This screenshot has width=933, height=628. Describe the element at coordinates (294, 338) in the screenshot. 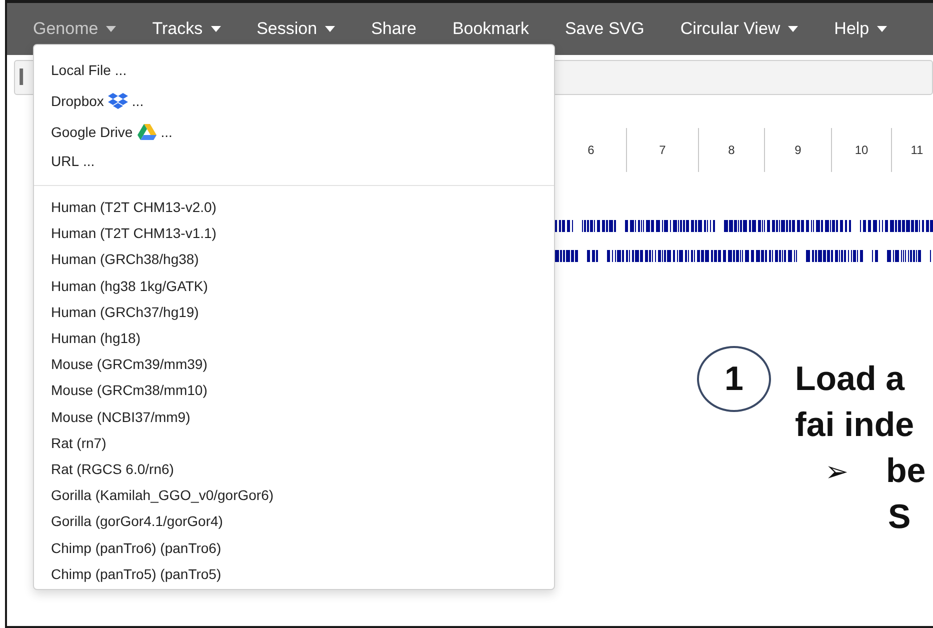

I see `menu-item: Human (hg18)` at that location.